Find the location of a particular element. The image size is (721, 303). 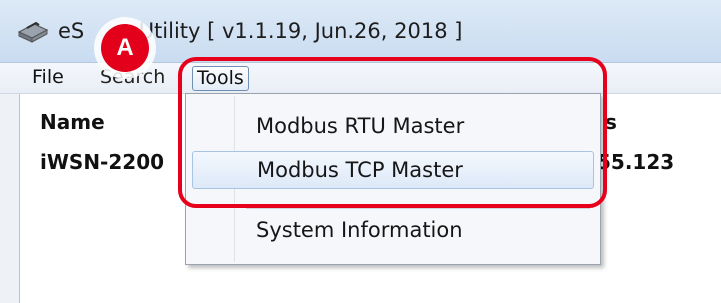

column-header-name: Name is located at coordinates (72, 122).